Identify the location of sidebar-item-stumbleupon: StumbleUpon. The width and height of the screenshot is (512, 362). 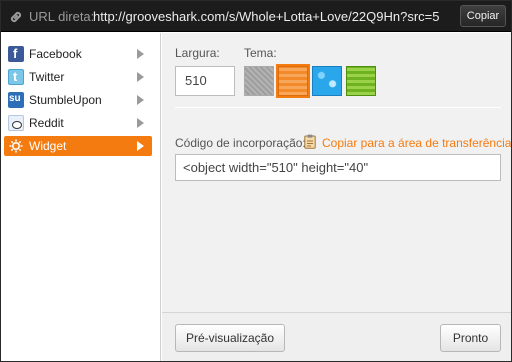
(78, 100).